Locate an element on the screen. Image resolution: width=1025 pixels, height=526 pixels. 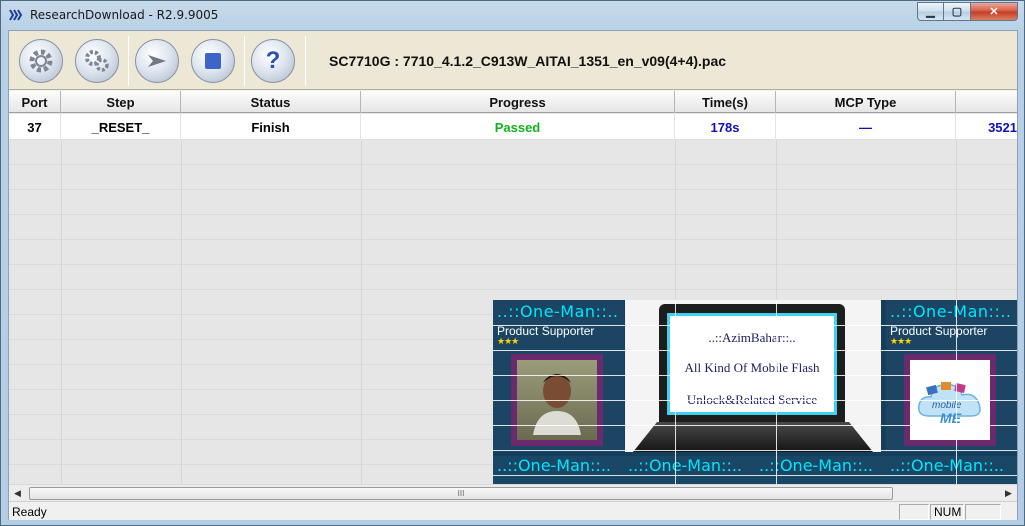
laptop-line-1: ..::AzimBahar::.. is located at coordinates (752, 337).